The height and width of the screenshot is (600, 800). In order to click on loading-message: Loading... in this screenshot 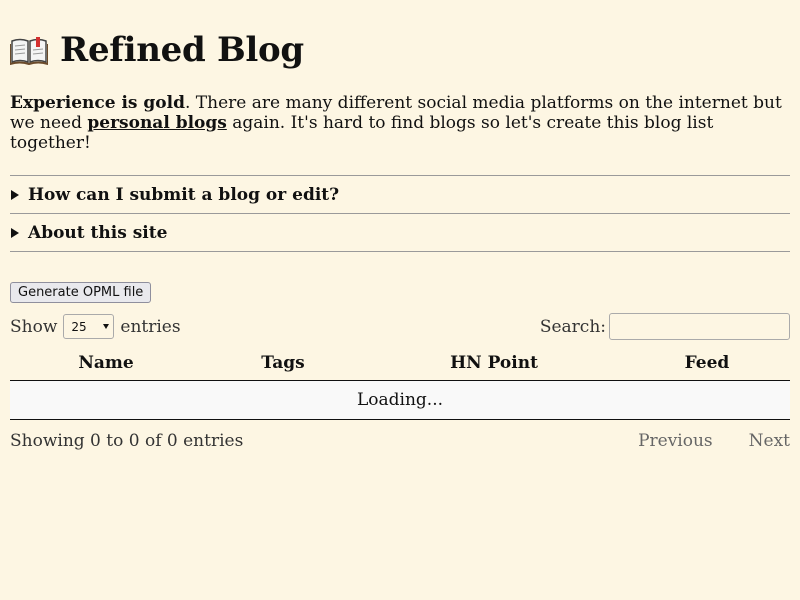, I will do `click(400, 400)`.